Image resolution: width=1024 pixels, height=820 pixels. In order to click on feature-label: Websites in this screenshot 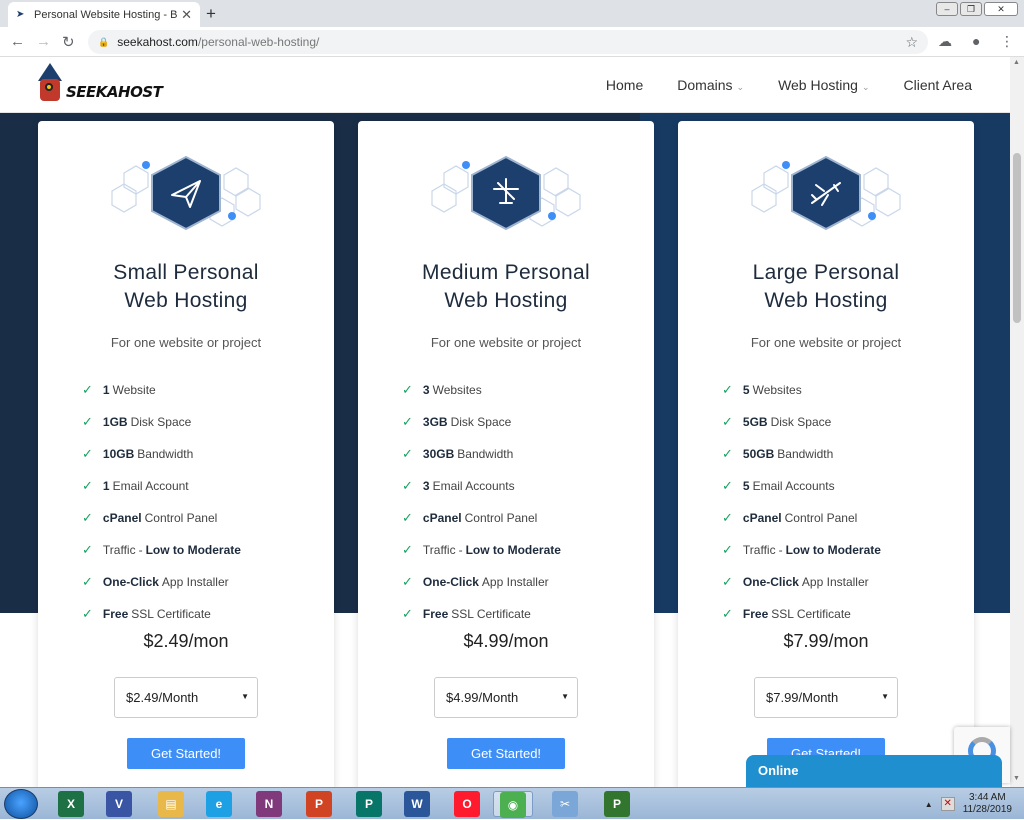, I will do `click(457, 390)`.